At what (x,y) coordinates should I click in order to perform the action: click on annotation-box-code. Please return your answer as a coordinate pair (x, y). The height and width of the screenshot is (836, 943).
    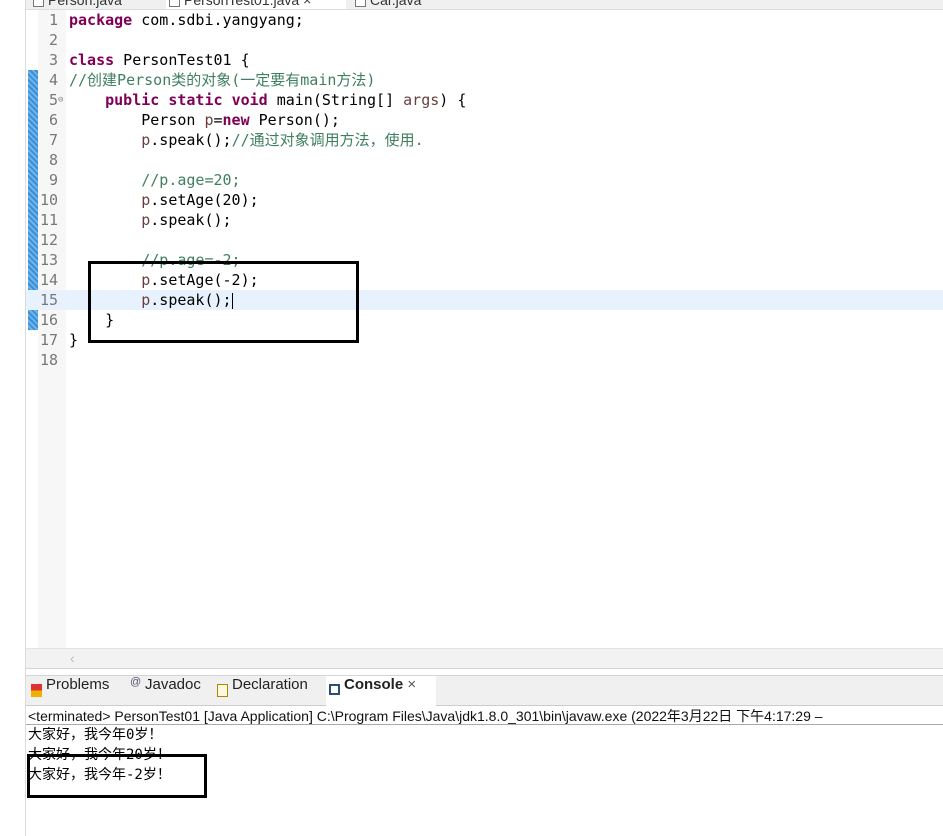
    Looking at the image, I should click on (223, 302).